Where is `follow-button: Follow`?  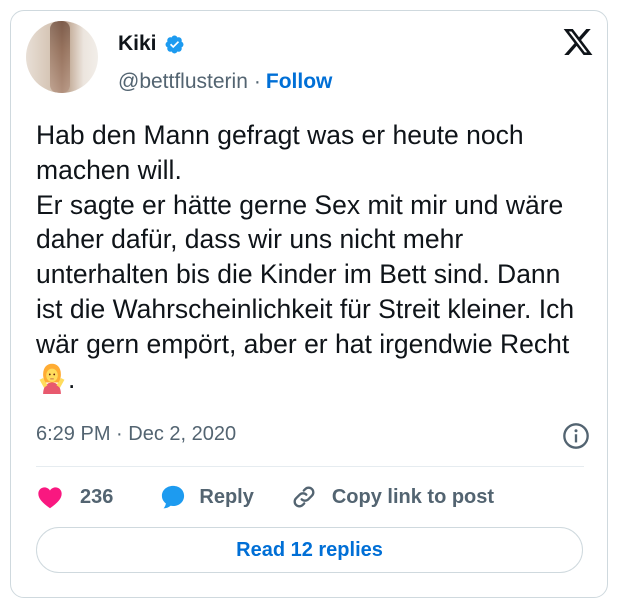 follow-button: Follow is located at coordinates (299, 82).